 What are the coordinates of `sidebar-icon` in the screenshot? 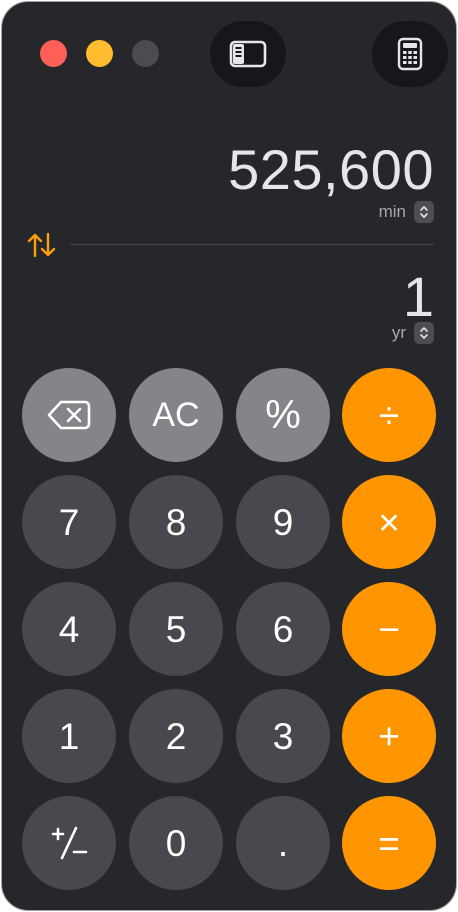 It's located at (248, 54).